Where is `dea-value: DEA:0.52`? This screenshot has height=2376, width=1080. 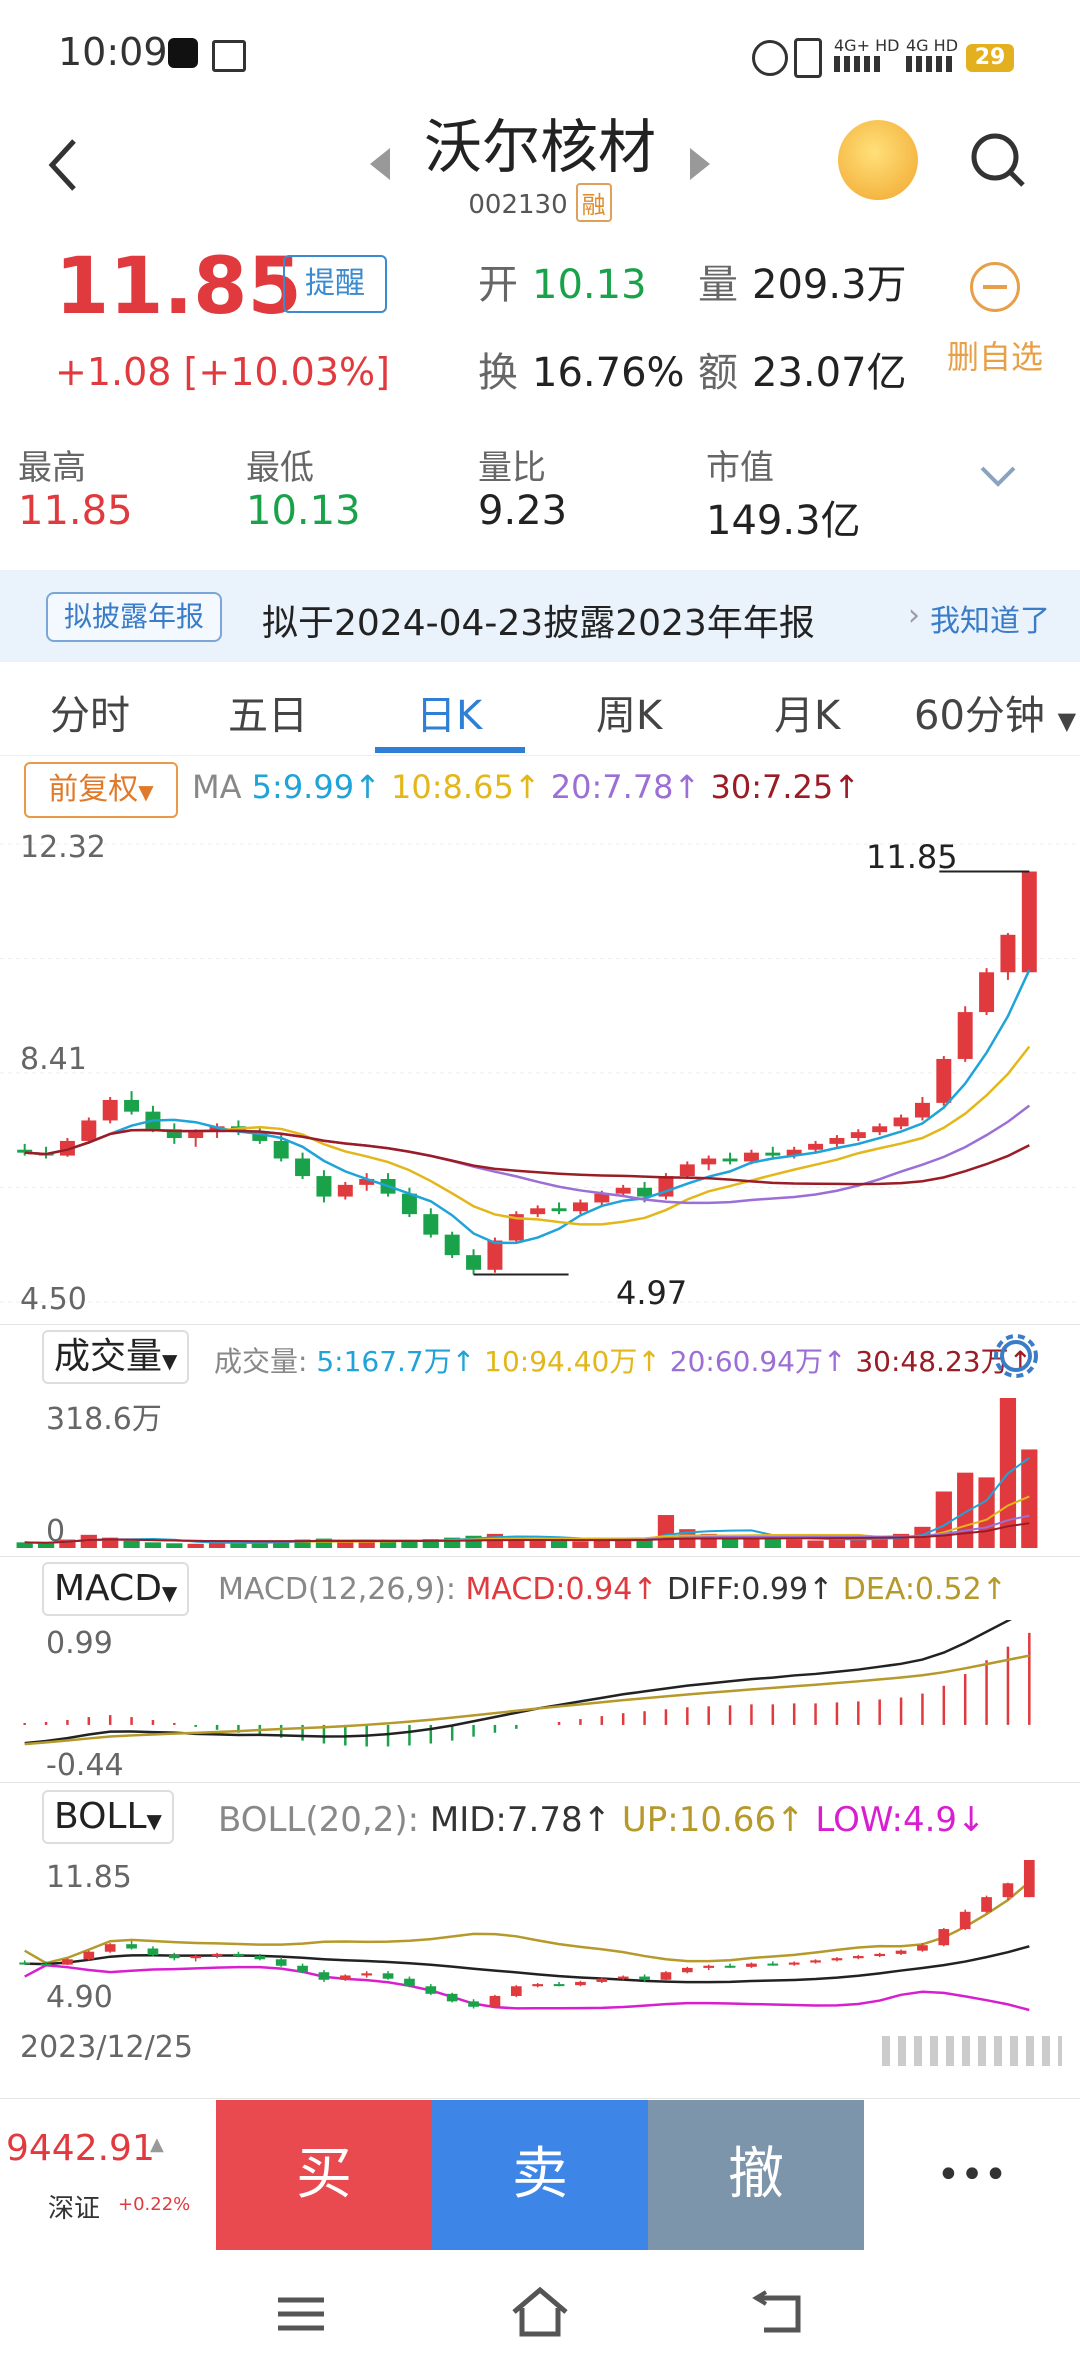
dea-value: DEA:0.52 is located at coordinates (912, 1589).